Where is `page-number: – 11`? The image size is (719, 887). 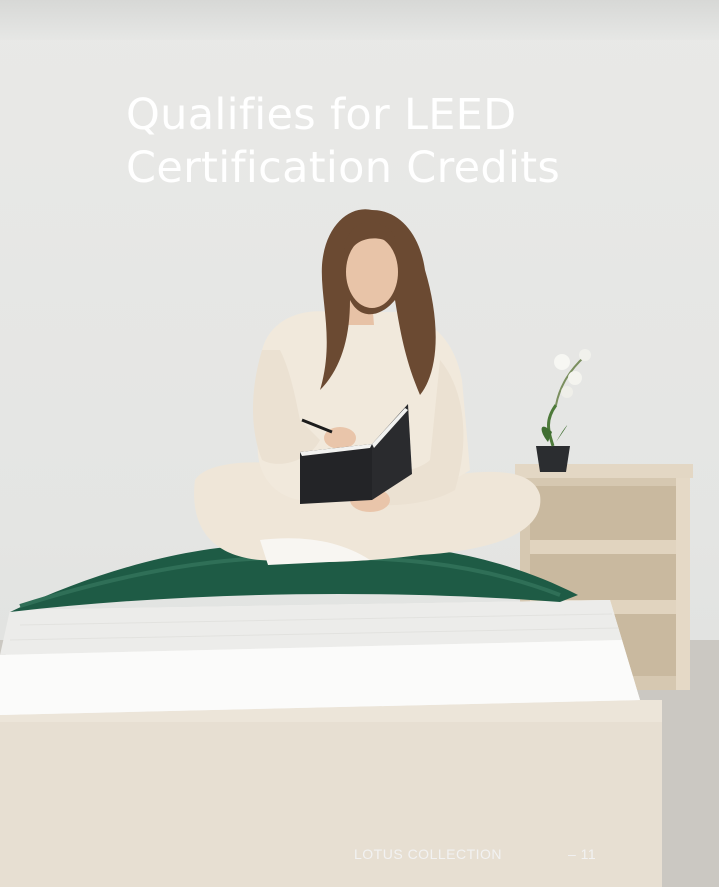 page-number: – 11 is located at coordinates (582, 854).